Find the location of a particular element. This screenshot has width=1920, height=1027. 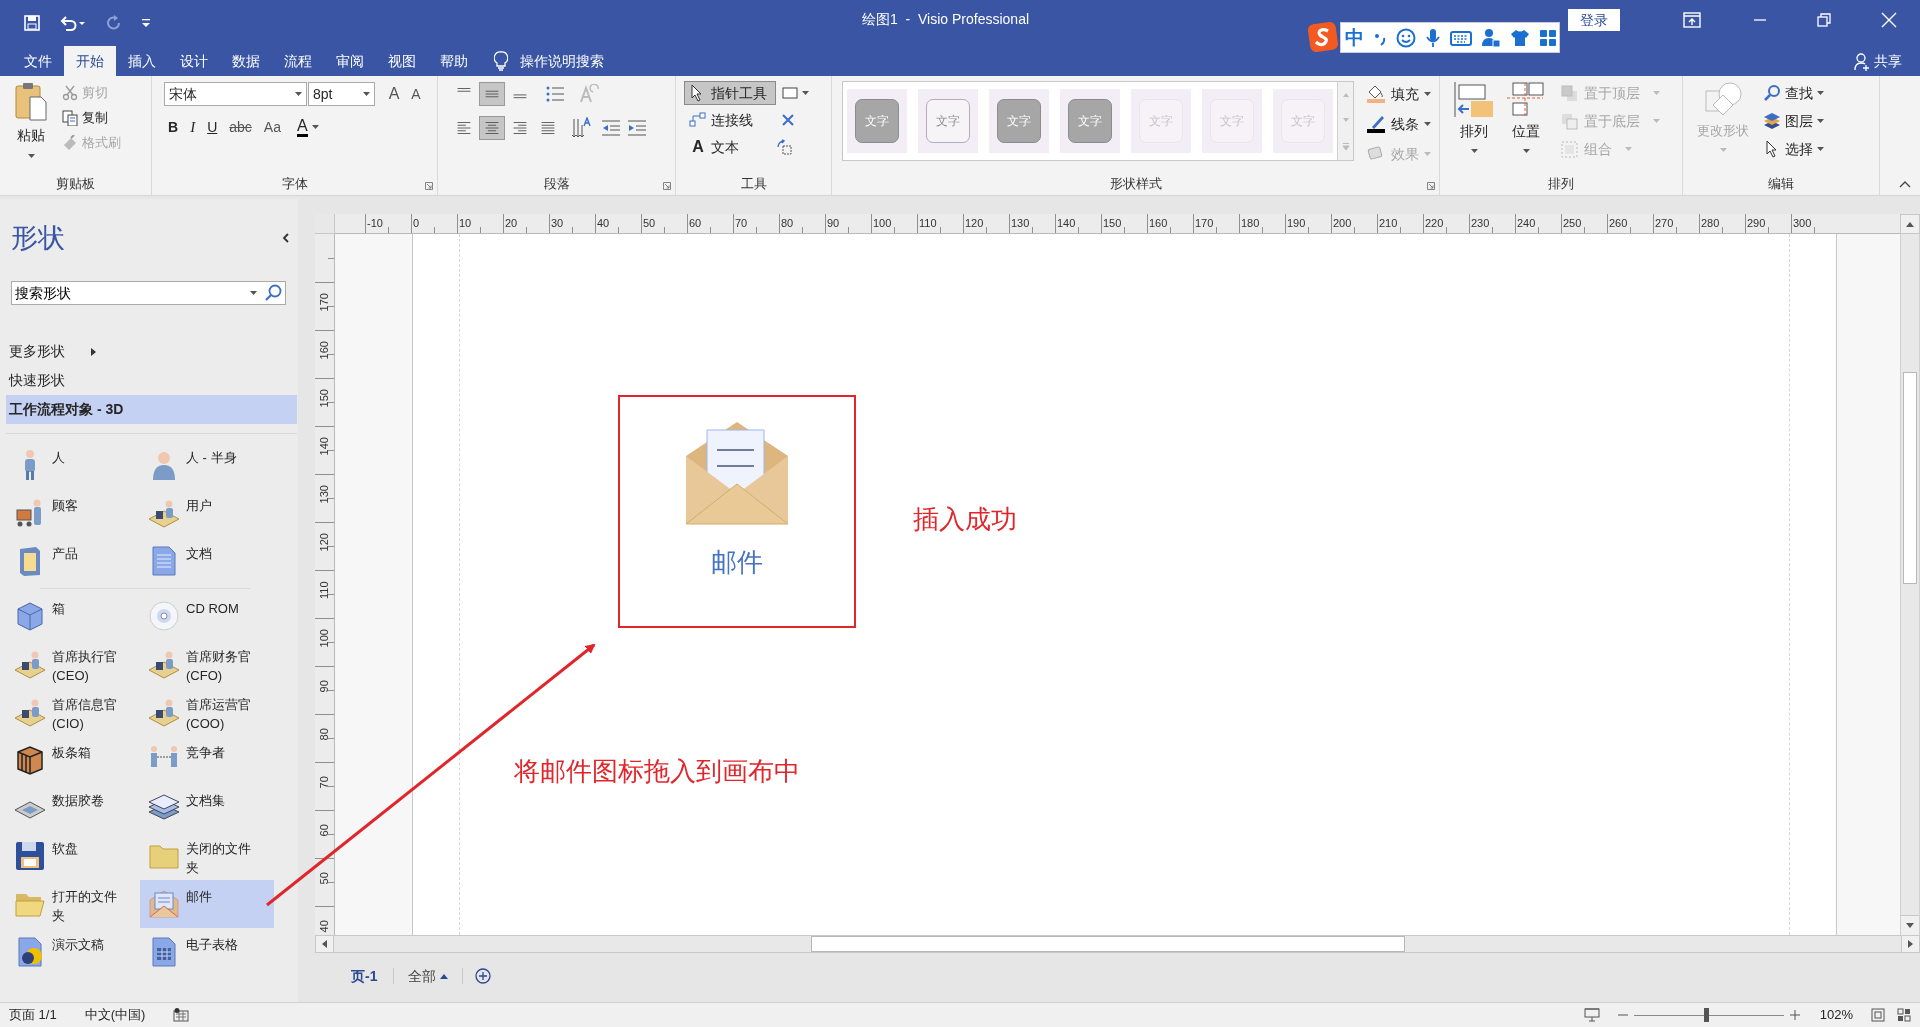

font-style-button: B is located at coordinates (173, 127).